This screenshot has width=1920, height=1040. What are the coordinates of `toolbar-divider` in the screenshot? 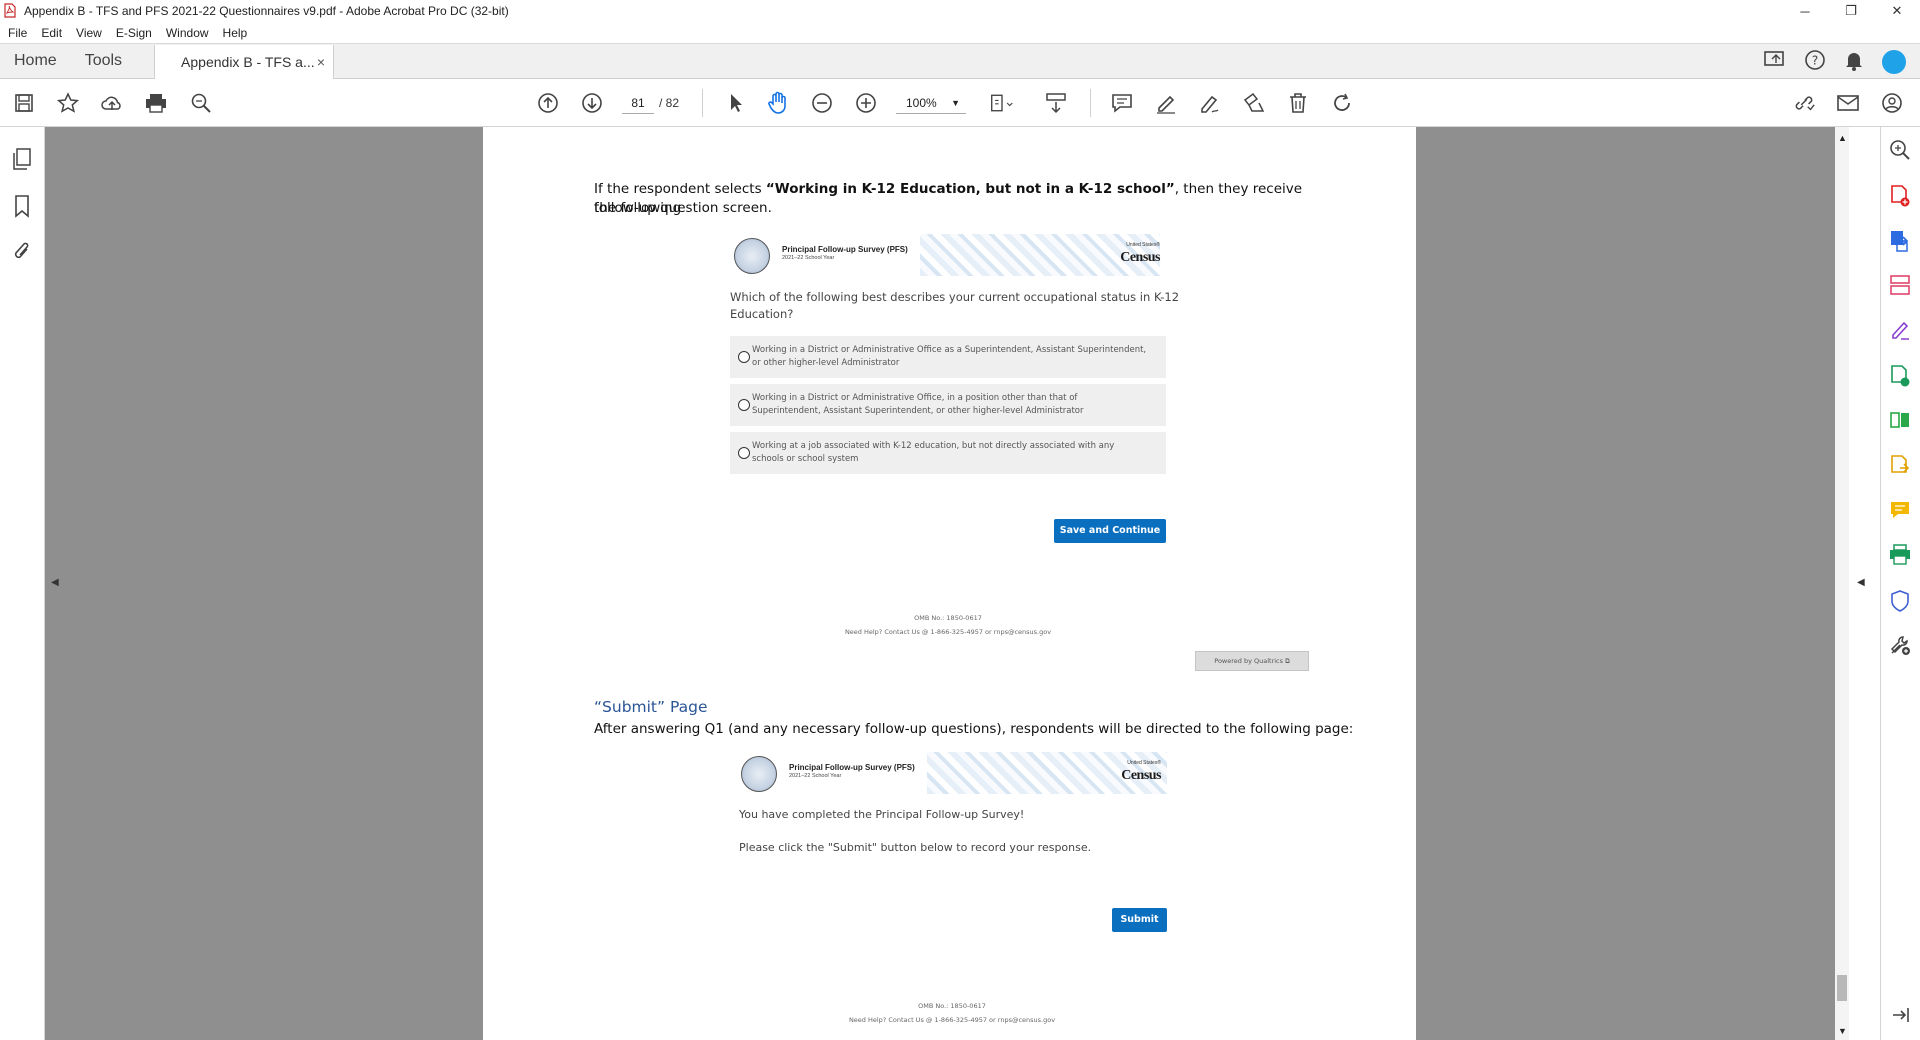 It's located at (702, 103).